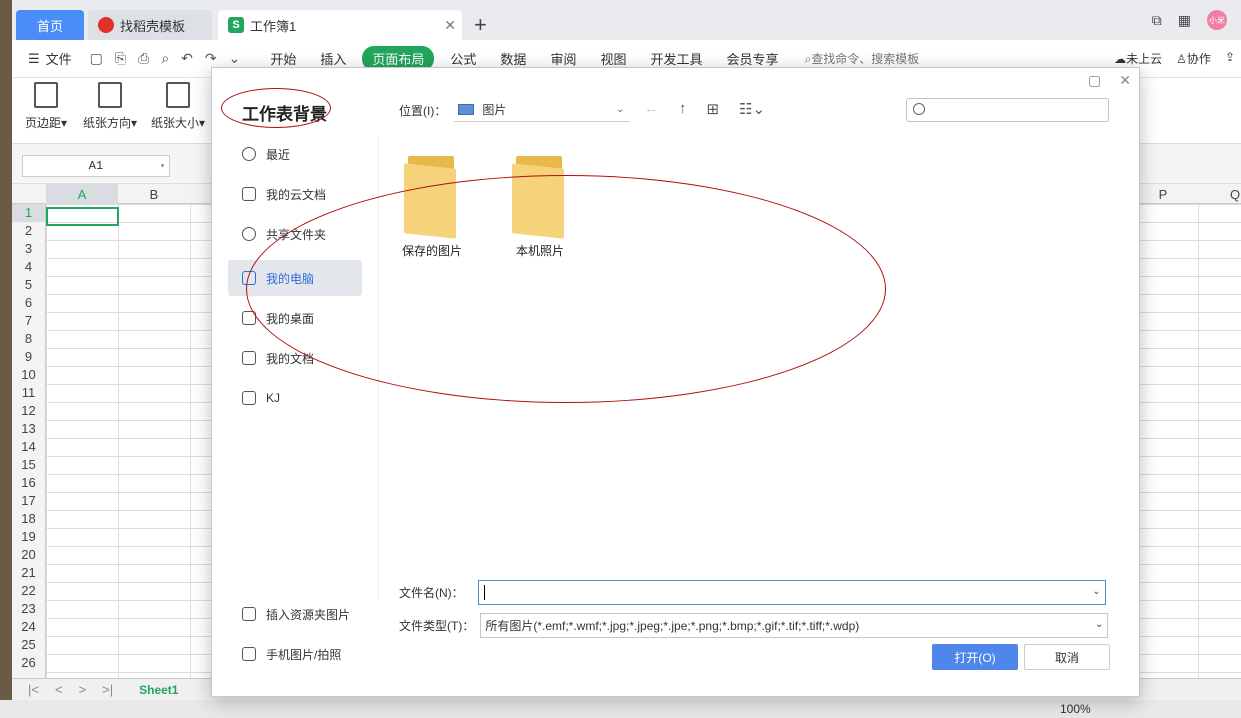 The width and height of the screenshot is (1241, 718). What do you see at coordinates (1075, 709) in the screenshot?
I see `zoom-level: 100%` at bounding box center [1075, 709].